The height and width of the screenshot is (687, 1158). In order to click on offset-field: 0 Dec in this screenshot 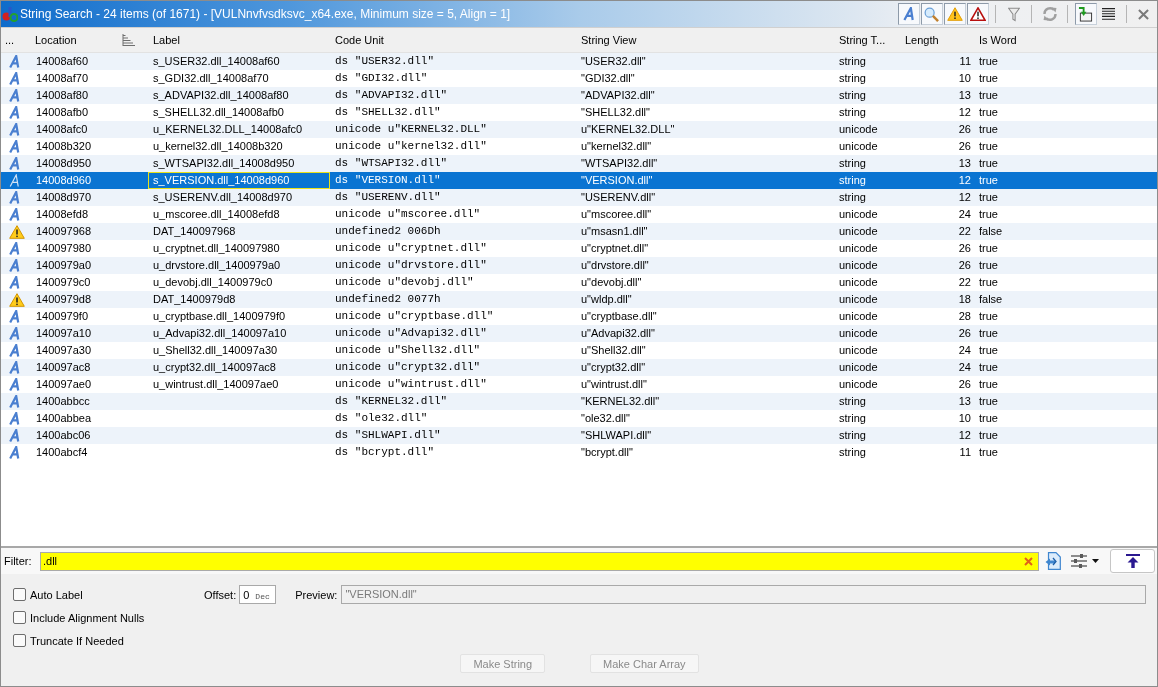, I will do `click(258, 594)`.